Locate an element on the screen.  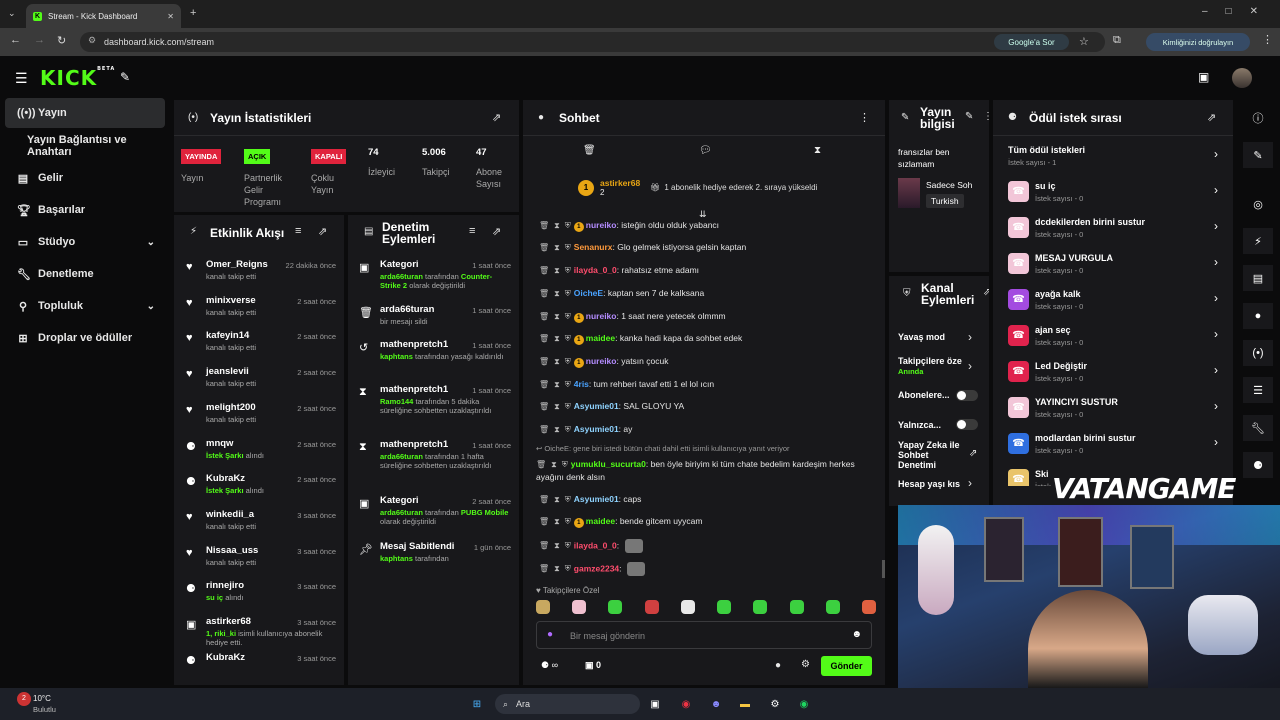
taskbar-search: ⌕ Ara is located at coordinates (567, 704).